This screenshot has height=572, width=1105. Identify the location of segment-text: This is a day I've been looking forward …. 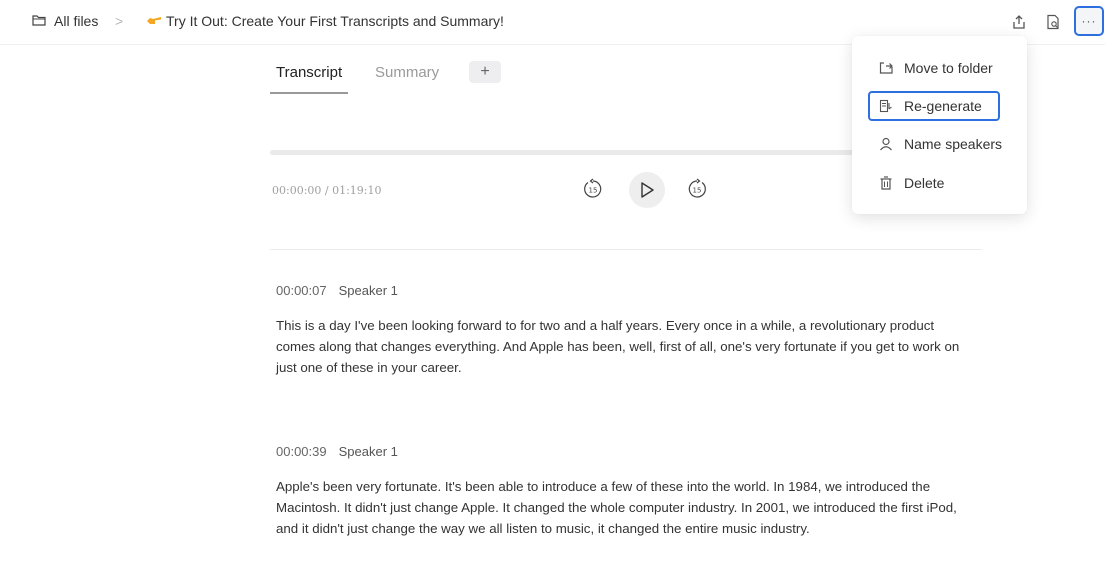
(618, 346).